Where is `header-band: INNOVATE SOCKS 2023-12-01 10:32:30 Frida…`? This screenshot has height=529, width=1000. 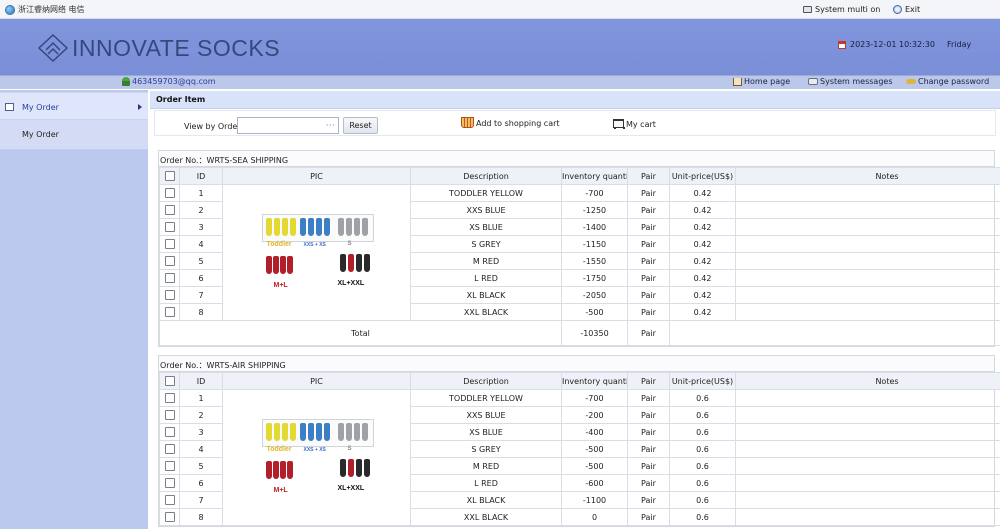 header-band: INNOVATE SOCKS 2023-12-01 10:32:30 Frida… is located at coordinates (500, 47).